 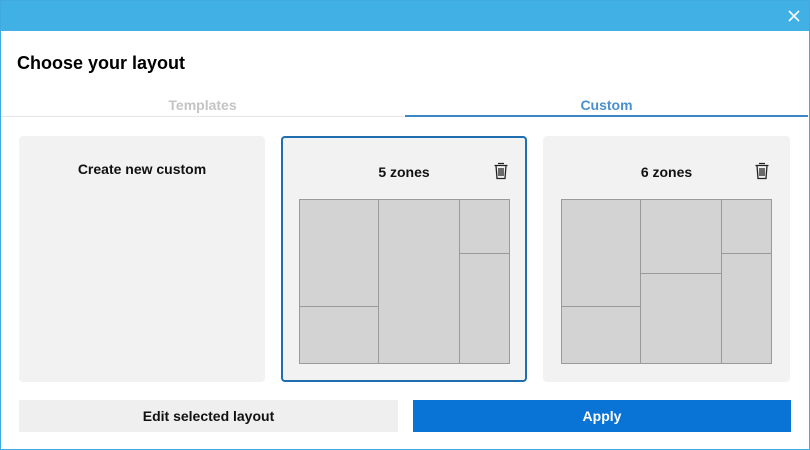 I want to click on edit-selected-layout-button: Edit selected layout, so click(x=208, y=416).